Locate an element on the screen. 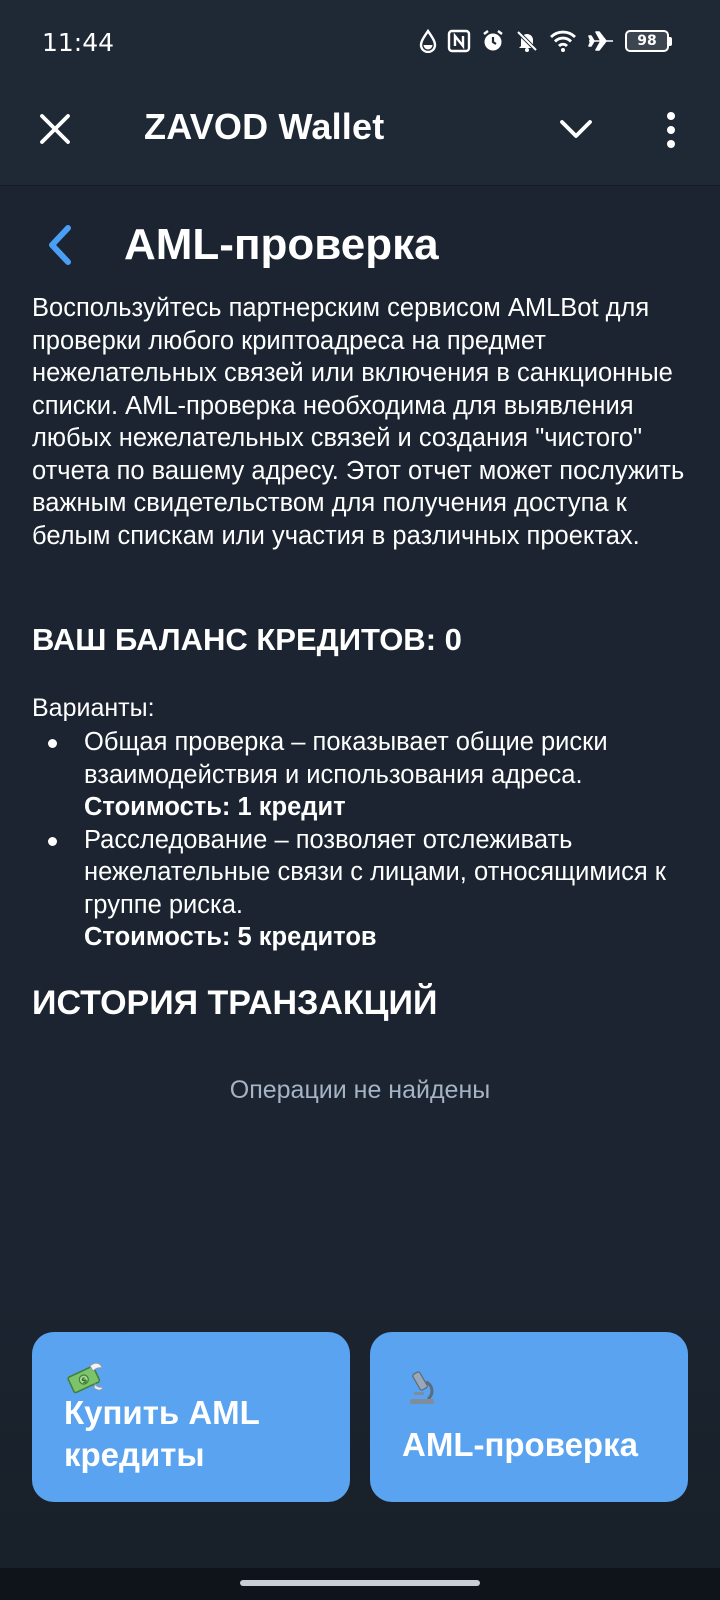 Image resolution: width=720 pixels, height=1600 pixels. more-menu-button is located at coordinates (671, 130).